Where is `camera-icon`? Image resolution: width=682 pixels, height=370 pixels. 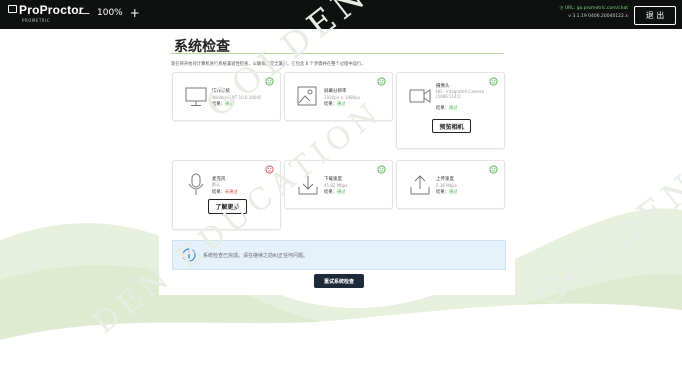 camera-icon is located at coordinates (420, 96).